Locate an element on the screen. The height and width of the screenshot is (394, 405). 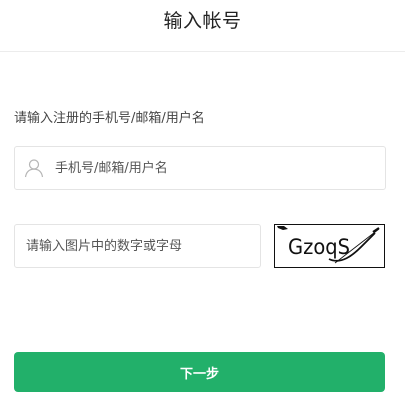
captcha-input is located at coordinates (139, 246).